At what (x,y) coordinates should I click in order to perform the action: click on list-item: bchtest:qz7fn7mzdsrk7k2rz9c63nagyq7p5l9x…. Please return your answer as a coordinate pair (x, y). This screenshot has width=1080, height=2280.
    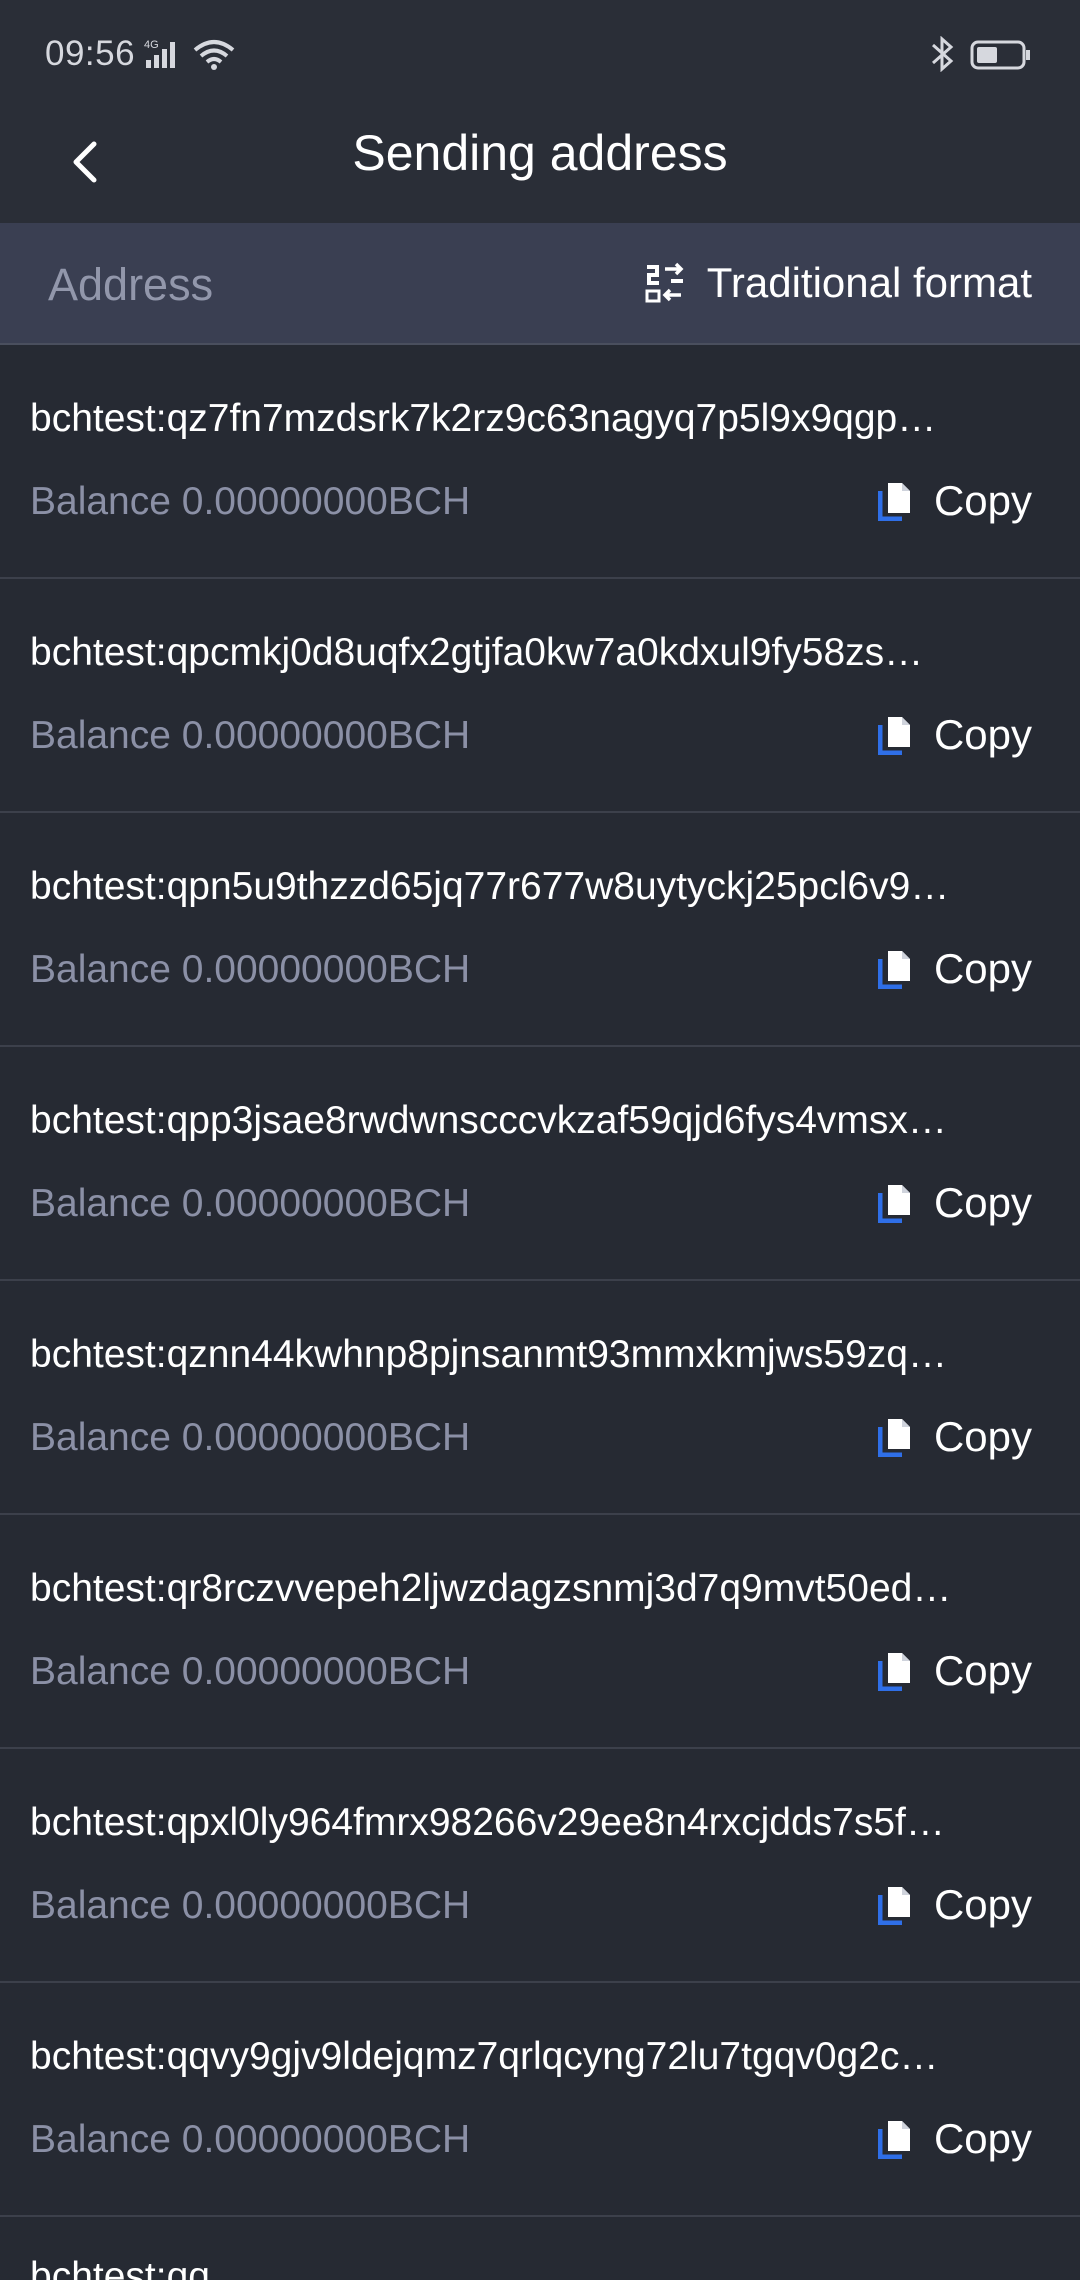
    Looking at the image, I should click on (540, 462).